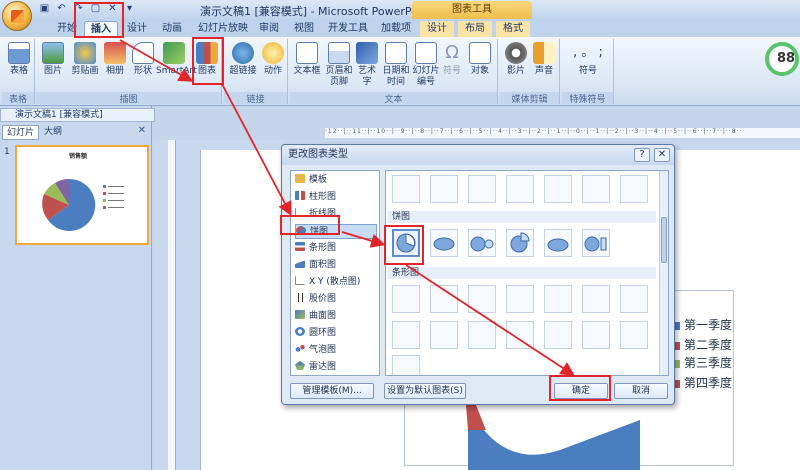 Image resolution: width=800 pixels, height=470 pixels. I want to click on office-button, so click(17, 16).